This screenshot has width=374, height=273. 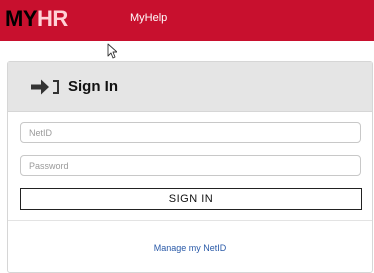 What do you see at coordinates (190, 132) in the screenshot?
I see `netid-input` at bounding box center [190, 132].